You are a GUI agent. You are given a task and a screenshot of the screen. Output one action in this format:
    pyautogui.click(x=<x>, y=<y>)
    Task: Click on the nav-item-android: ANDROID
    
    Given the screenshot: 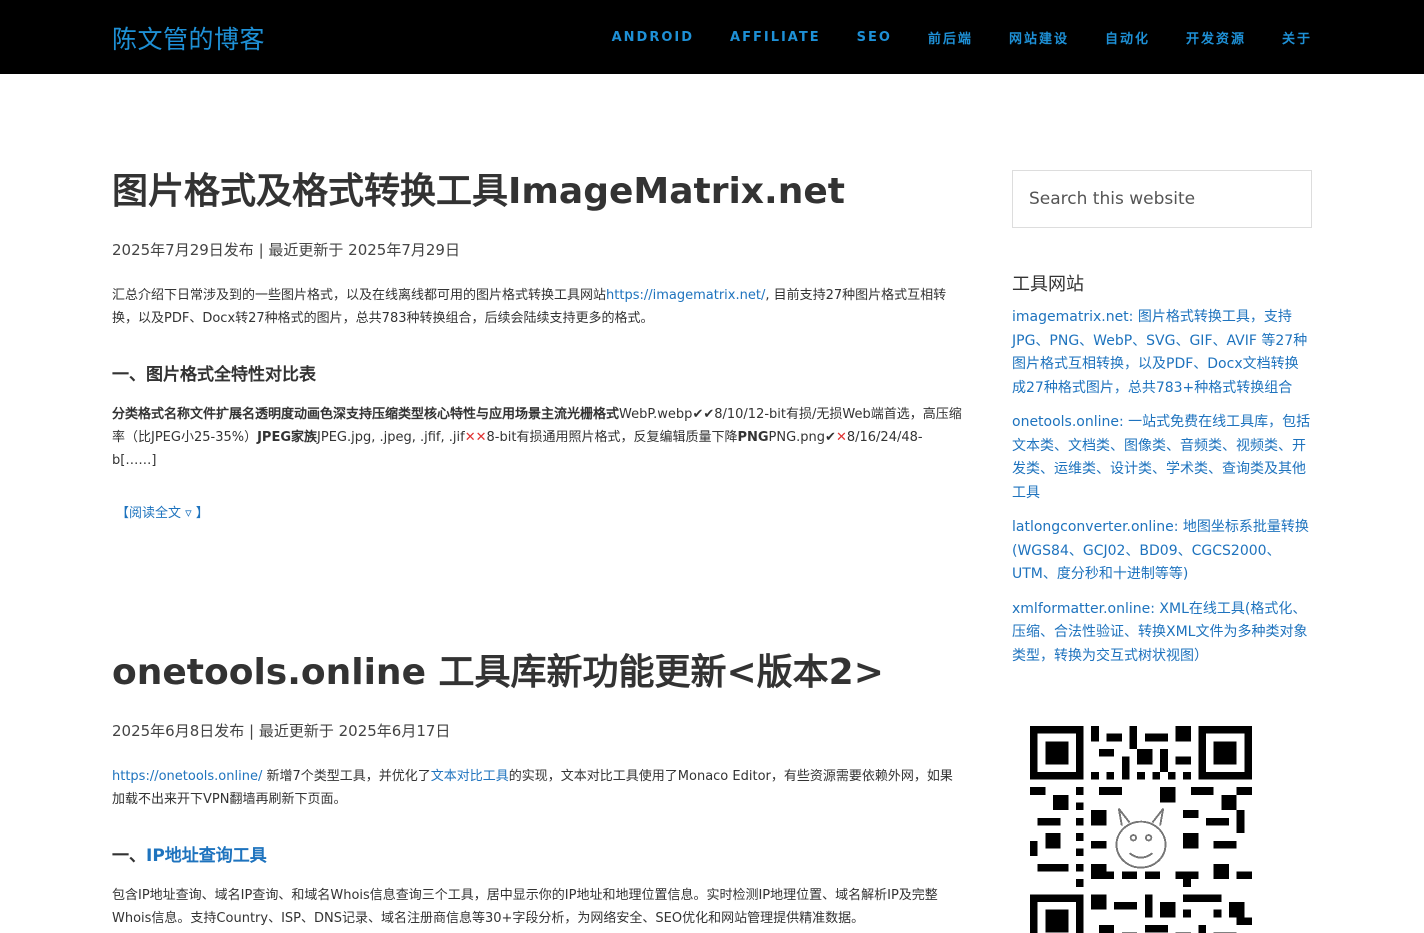 What is the action you would take?
    pyautogui.click(x=653, y=37)
    